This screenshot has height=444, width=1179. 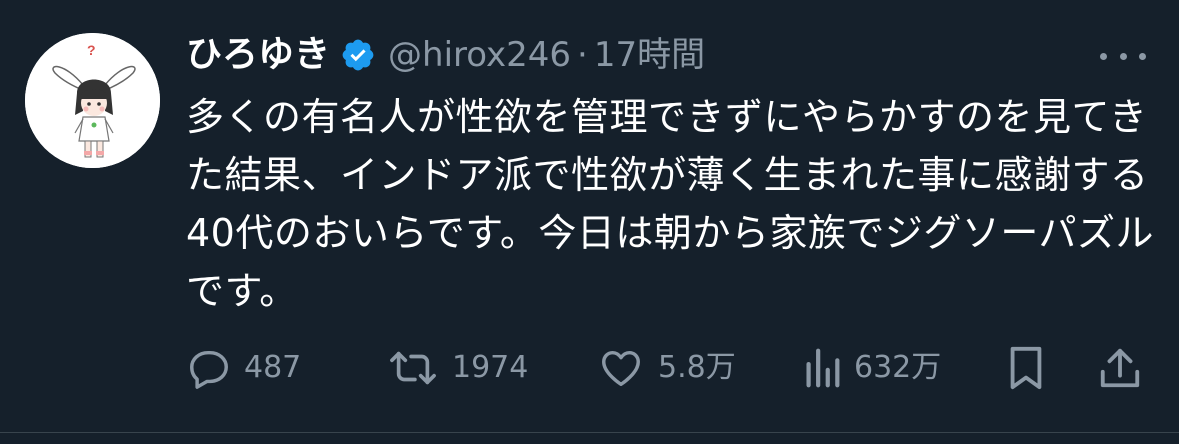 I want to click on share-upload-icon, so click(x=1120, y=368).